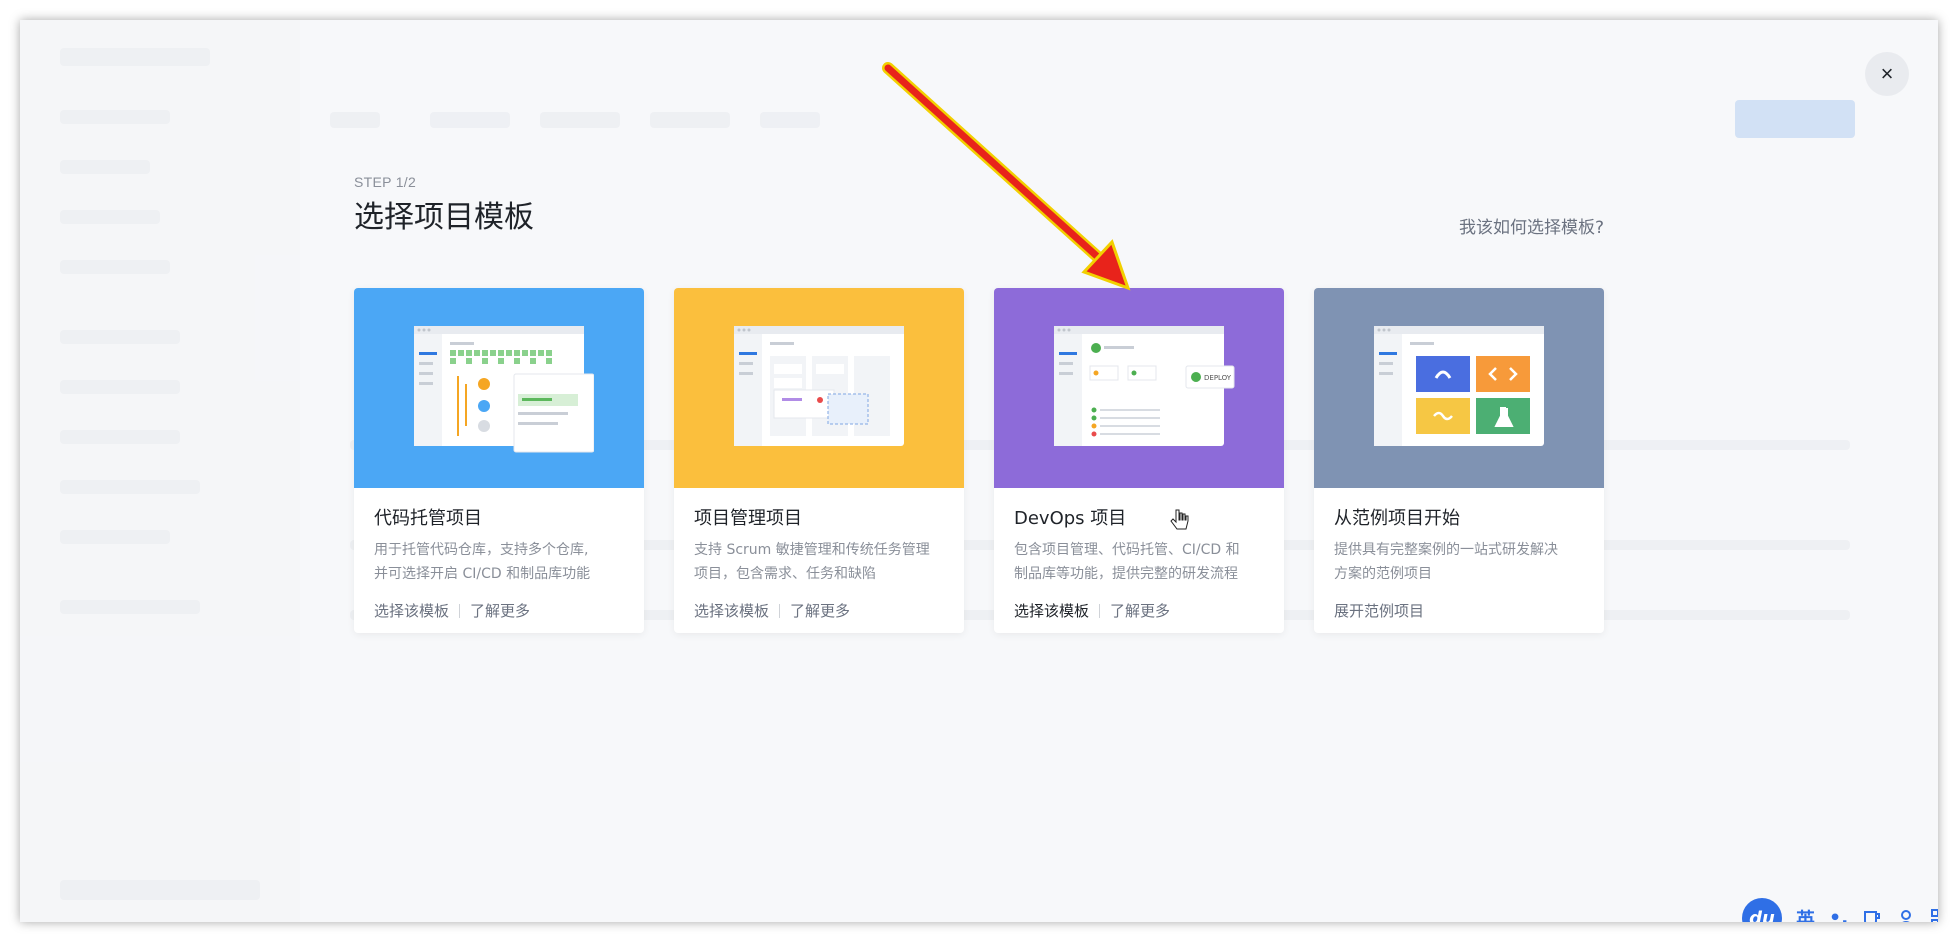 Image resolution: width=1960 pixels, height=942 pixels. I want to click on template-name: 从范例项目开始, so click(1397, 518).